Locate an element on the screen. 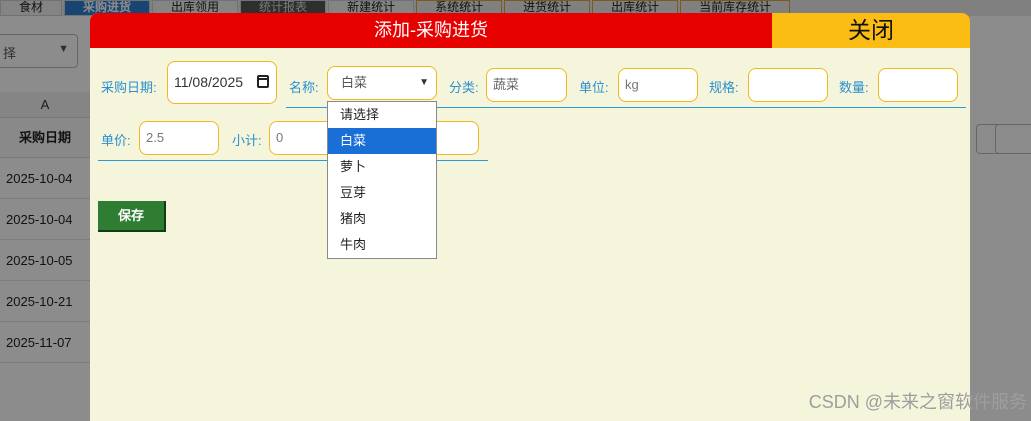 This screenshot has height=421, width=1031. date-input: 11/08/2025 is located at coordinates (222, 82).